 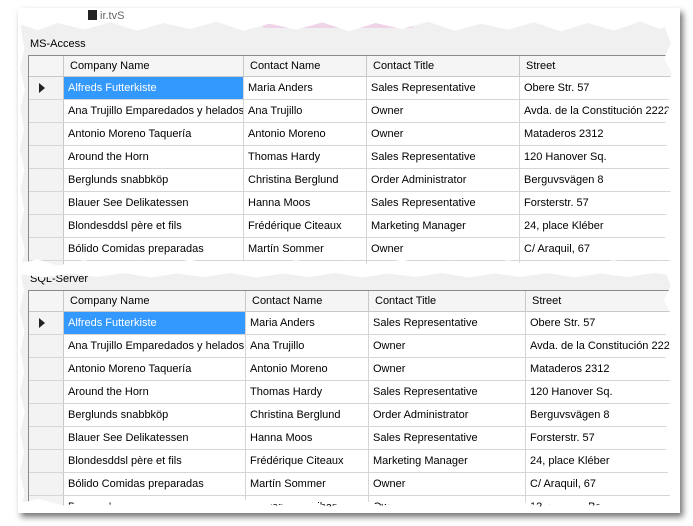 I want to click on column-header-street: Street, so click(x=603, y=301).